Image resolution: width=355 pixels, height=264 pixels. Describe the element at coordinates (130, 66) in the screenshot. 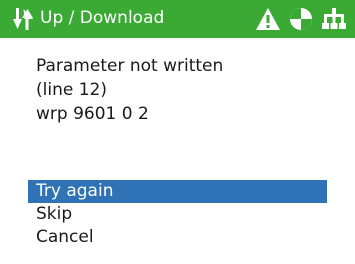

I see `message-line: Parameter not written` at that location.